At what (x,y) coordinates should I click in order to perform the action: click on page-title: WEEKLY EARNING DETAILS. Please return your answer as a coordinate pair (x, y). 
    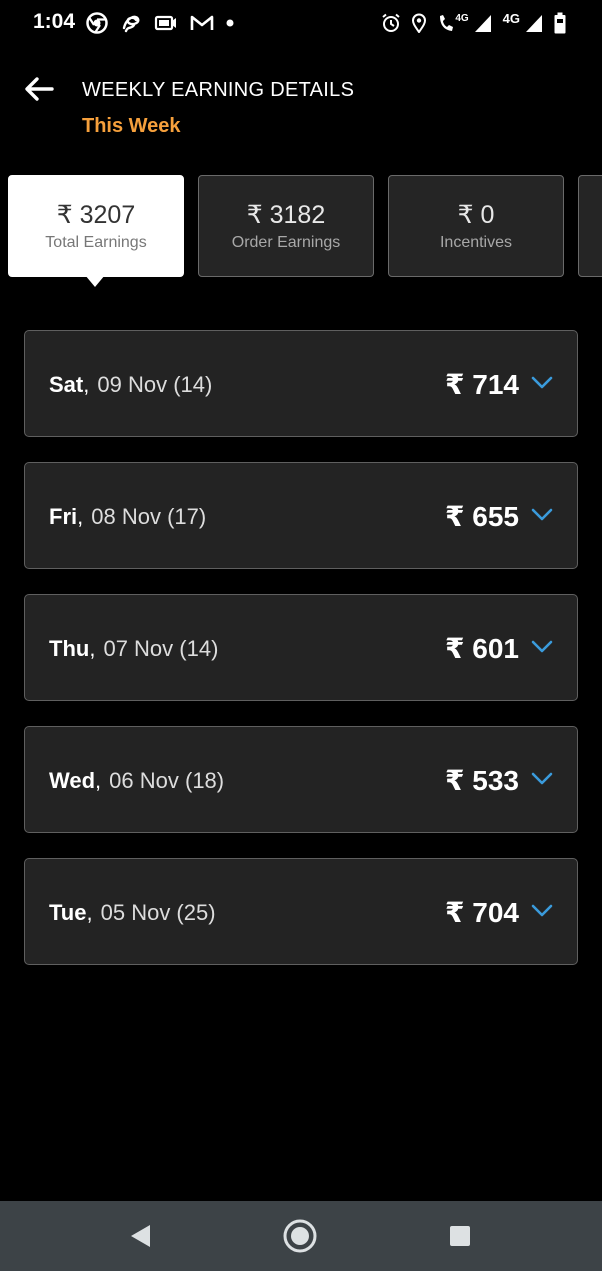
    Looking at the image, I should click on (218, 90).